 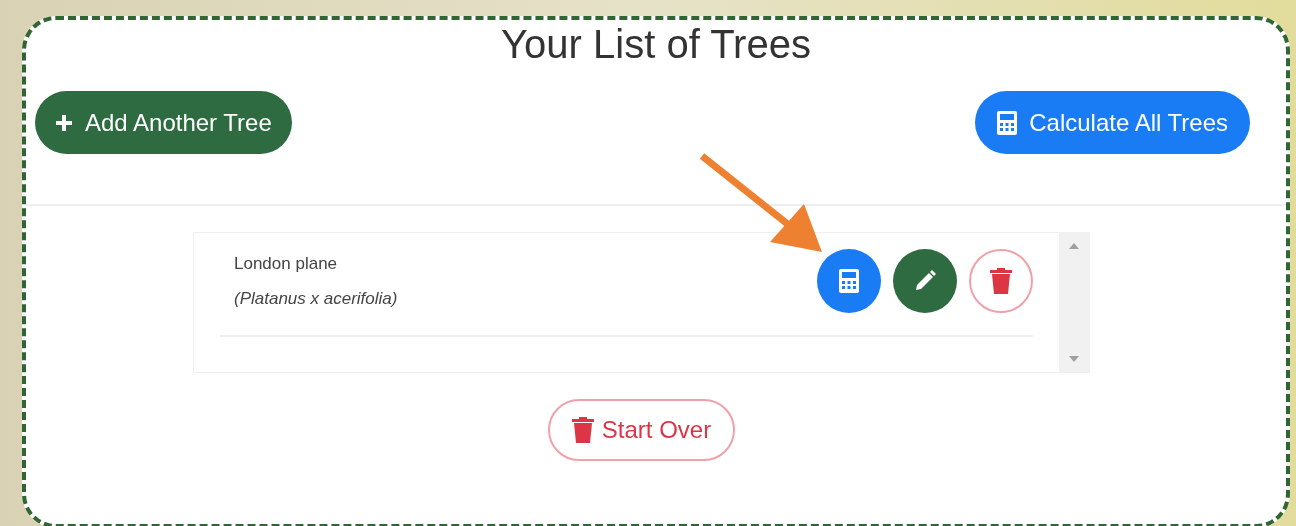 I want to click on calculate-tree-button, so click(x=849, y=281).